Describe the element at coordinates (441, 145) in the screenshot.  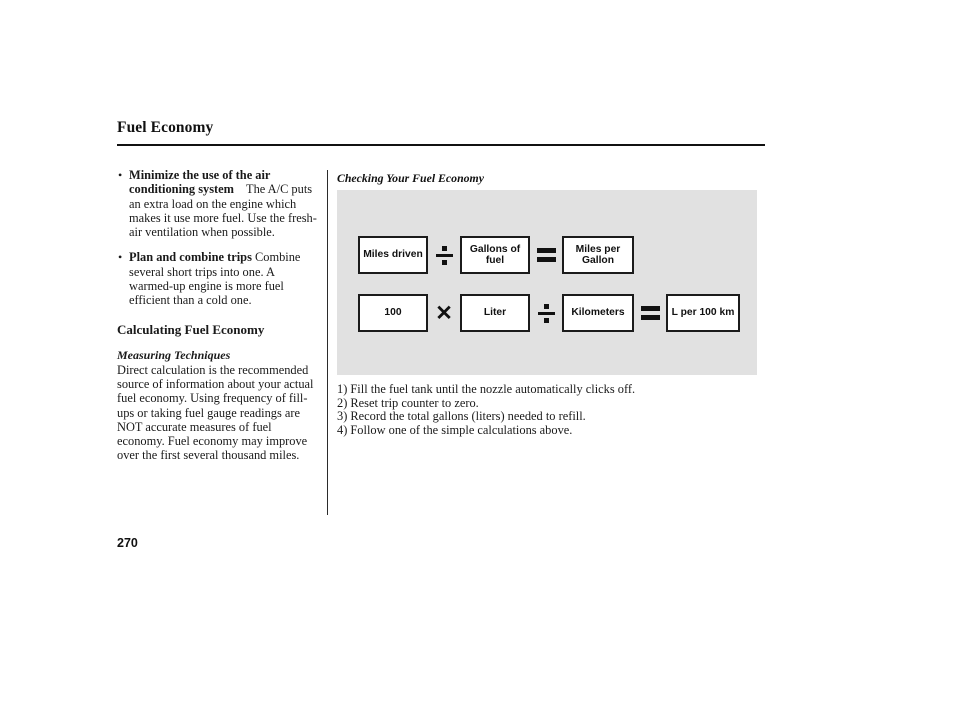
I see `title-rule-divider` at that location.